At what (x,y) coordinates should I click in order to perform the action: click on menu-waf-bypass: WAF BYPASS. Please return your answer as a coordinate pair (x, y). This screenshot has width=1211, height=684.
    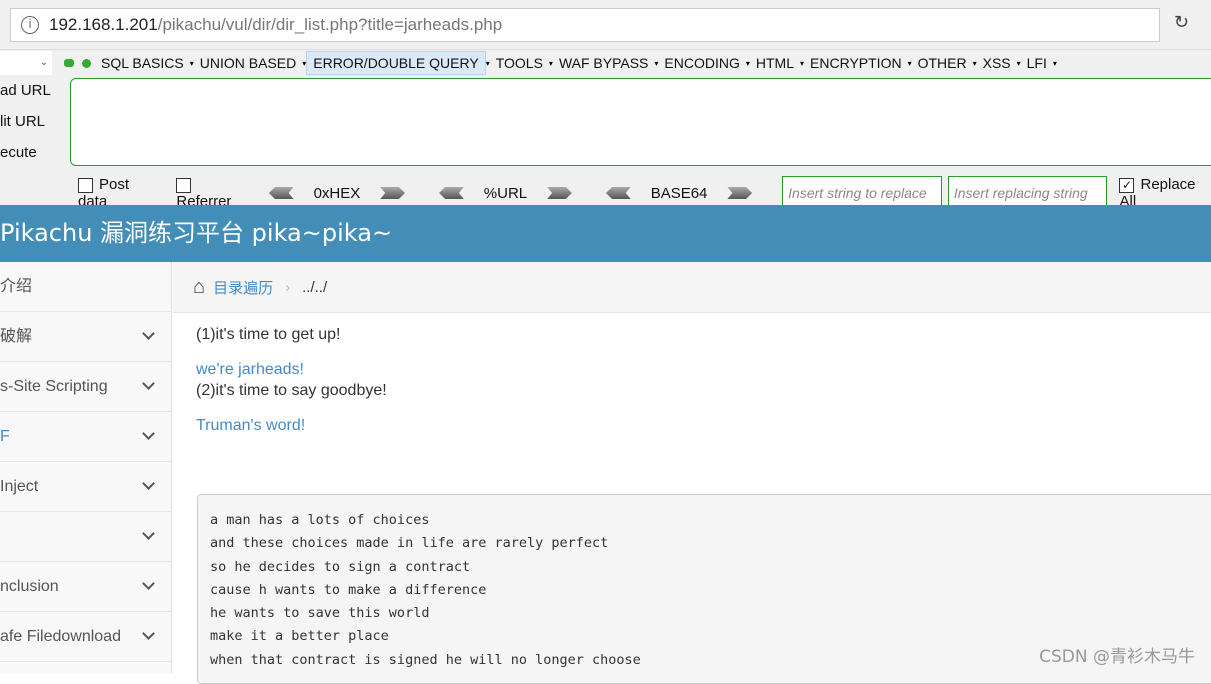
    Looking at the image, I should click on (603, 63).